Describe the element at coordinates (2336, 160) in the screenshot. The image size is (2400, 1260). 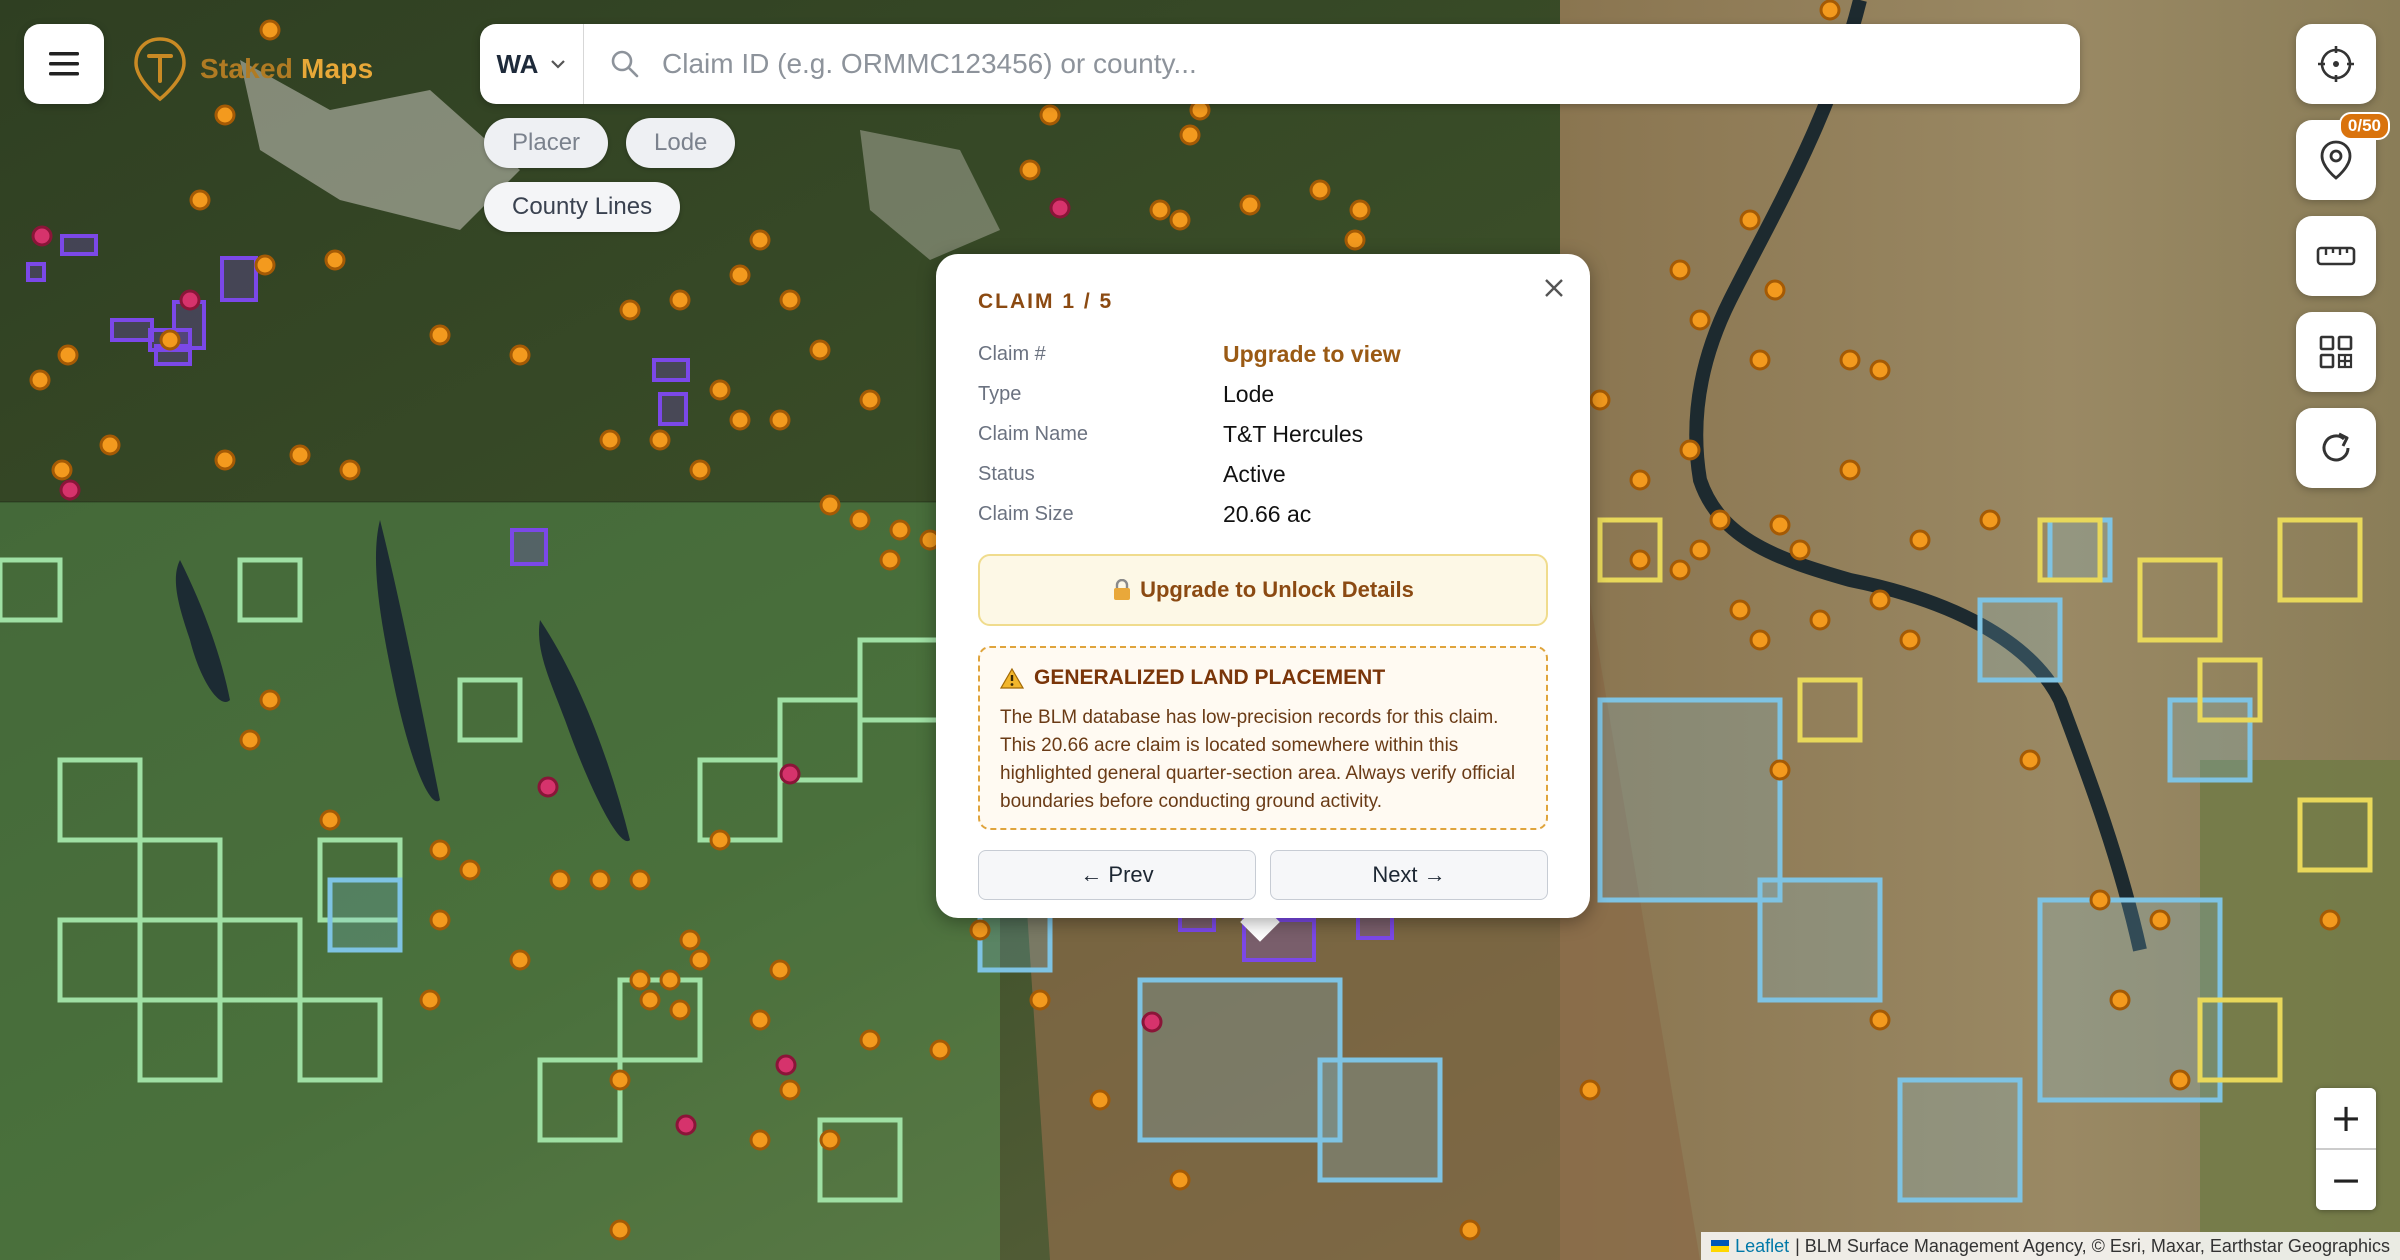
I see `map-pin-icon` at that location.